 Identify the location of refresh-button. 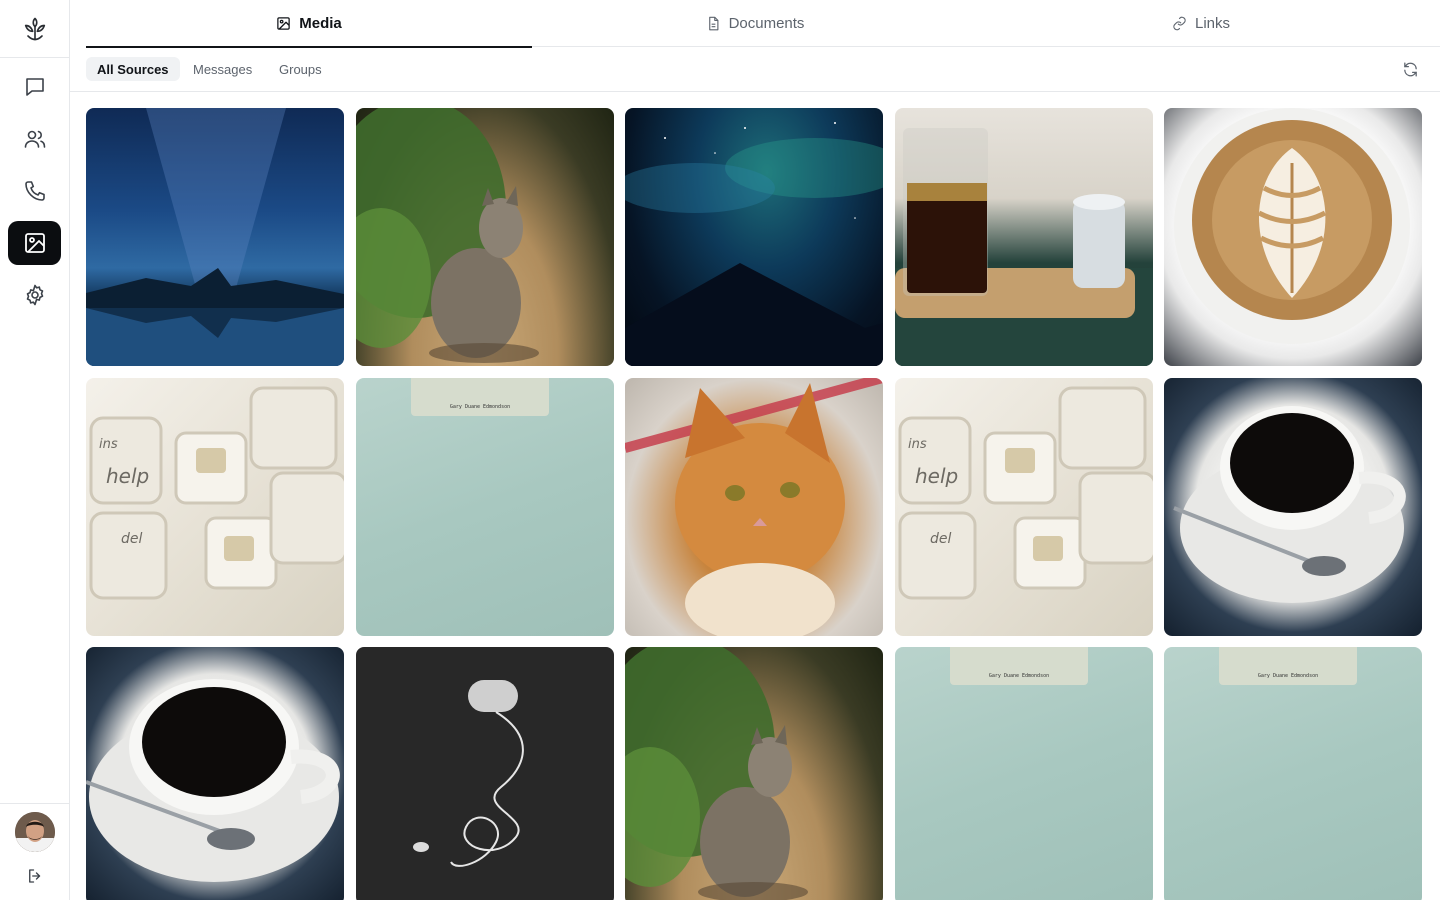
(1410, 69).